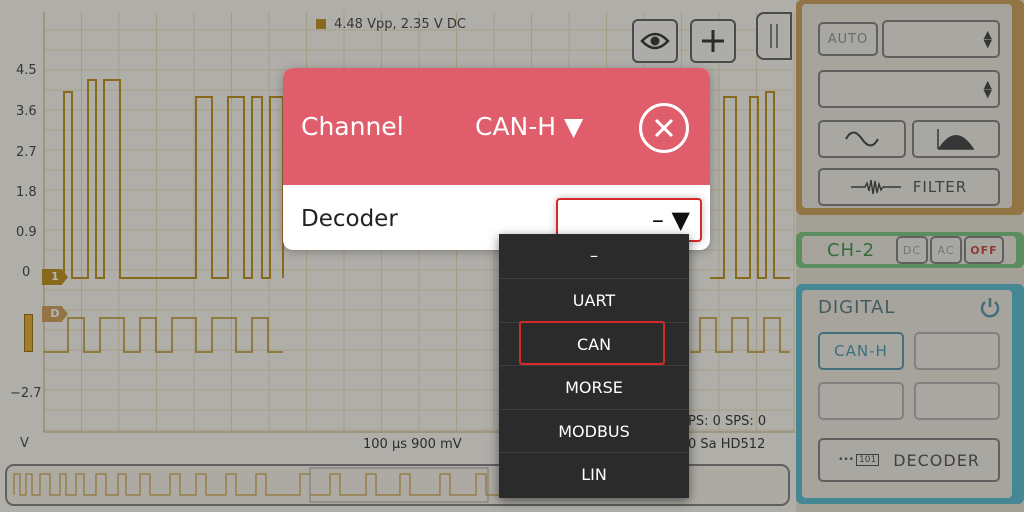 The height and width of the screenshot is (512, 1024). I want to click on dialog-header: Channel CAN-H ▼, so click(496, 126).